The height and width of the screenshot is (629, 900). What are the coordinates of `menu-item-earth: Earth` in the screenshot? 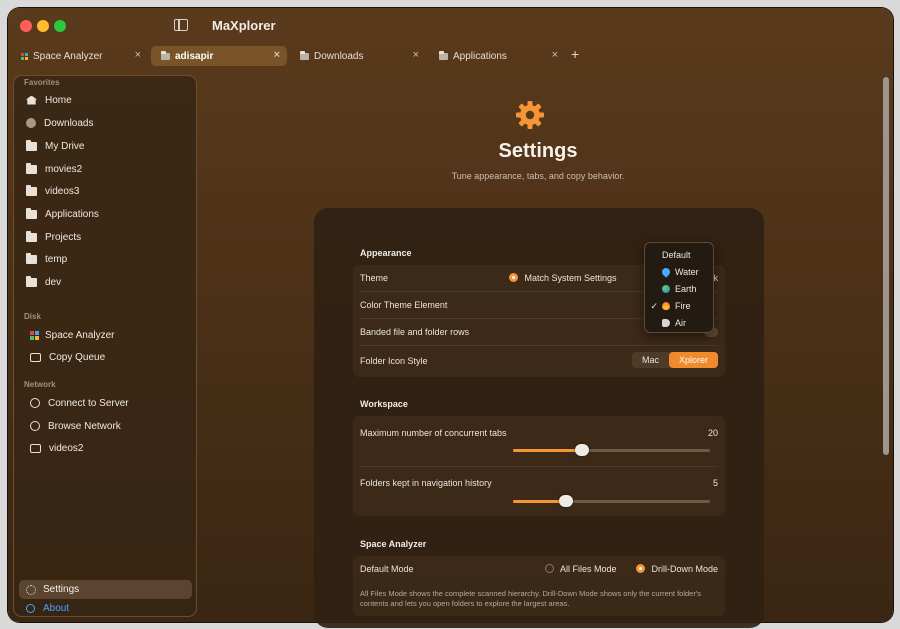 It's located at (679, 289).